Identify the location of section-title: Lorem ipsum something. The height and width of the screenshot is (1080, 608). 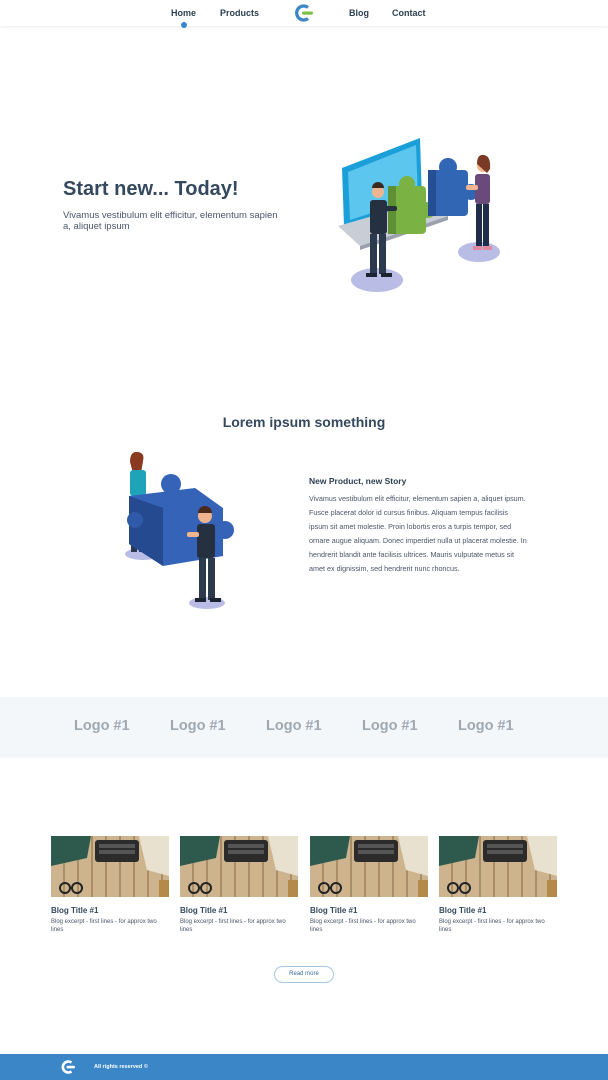
(304, 422).